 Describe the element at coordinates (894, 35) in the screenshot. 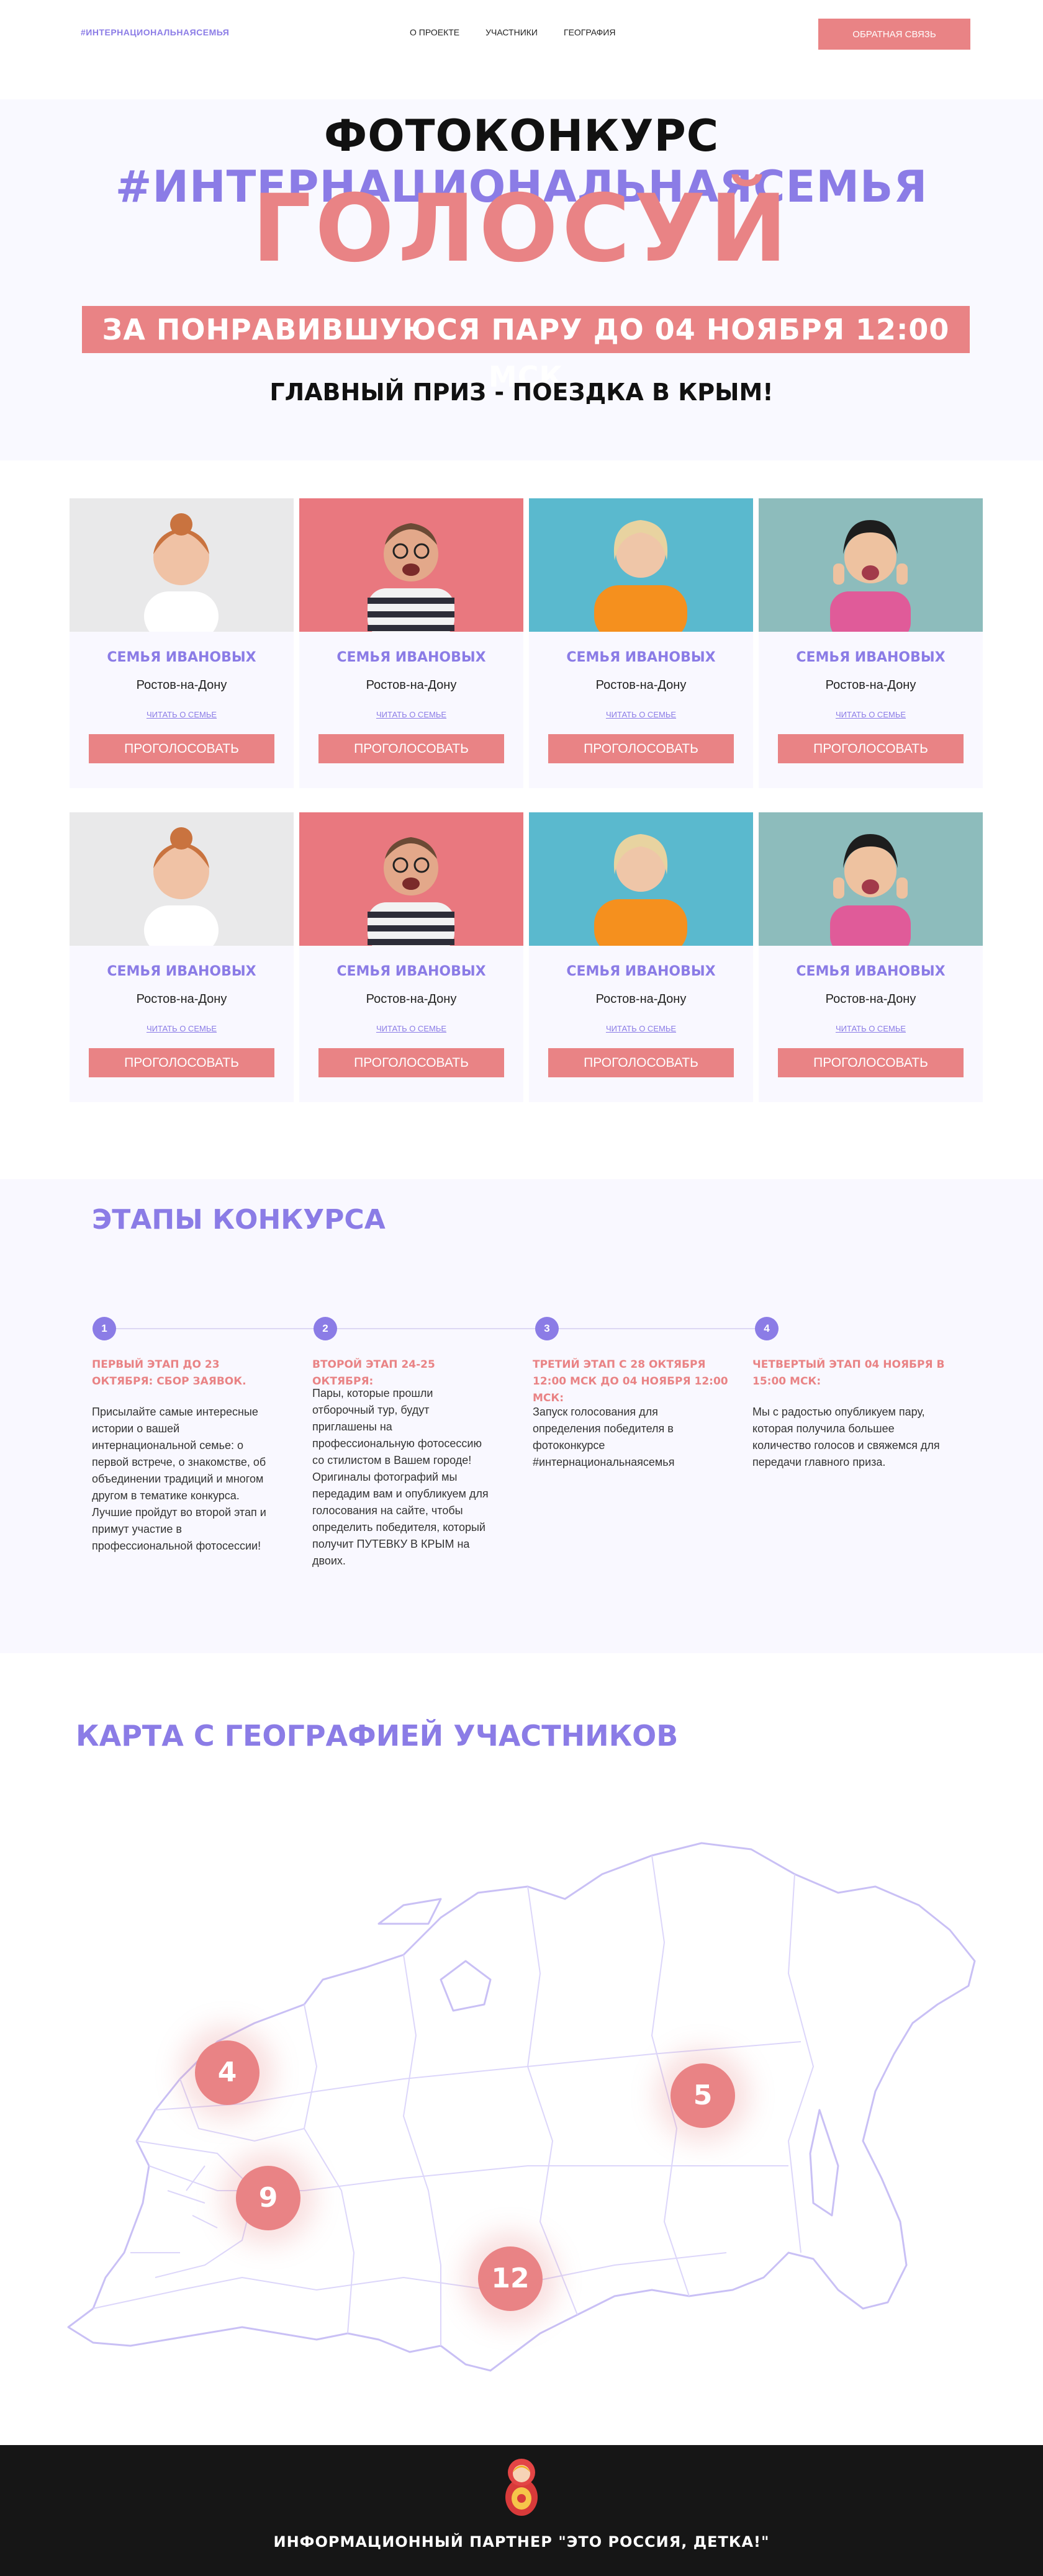

I see `feedback-button: ОБРАТНАЯ СВЯЗЬ` at that location.